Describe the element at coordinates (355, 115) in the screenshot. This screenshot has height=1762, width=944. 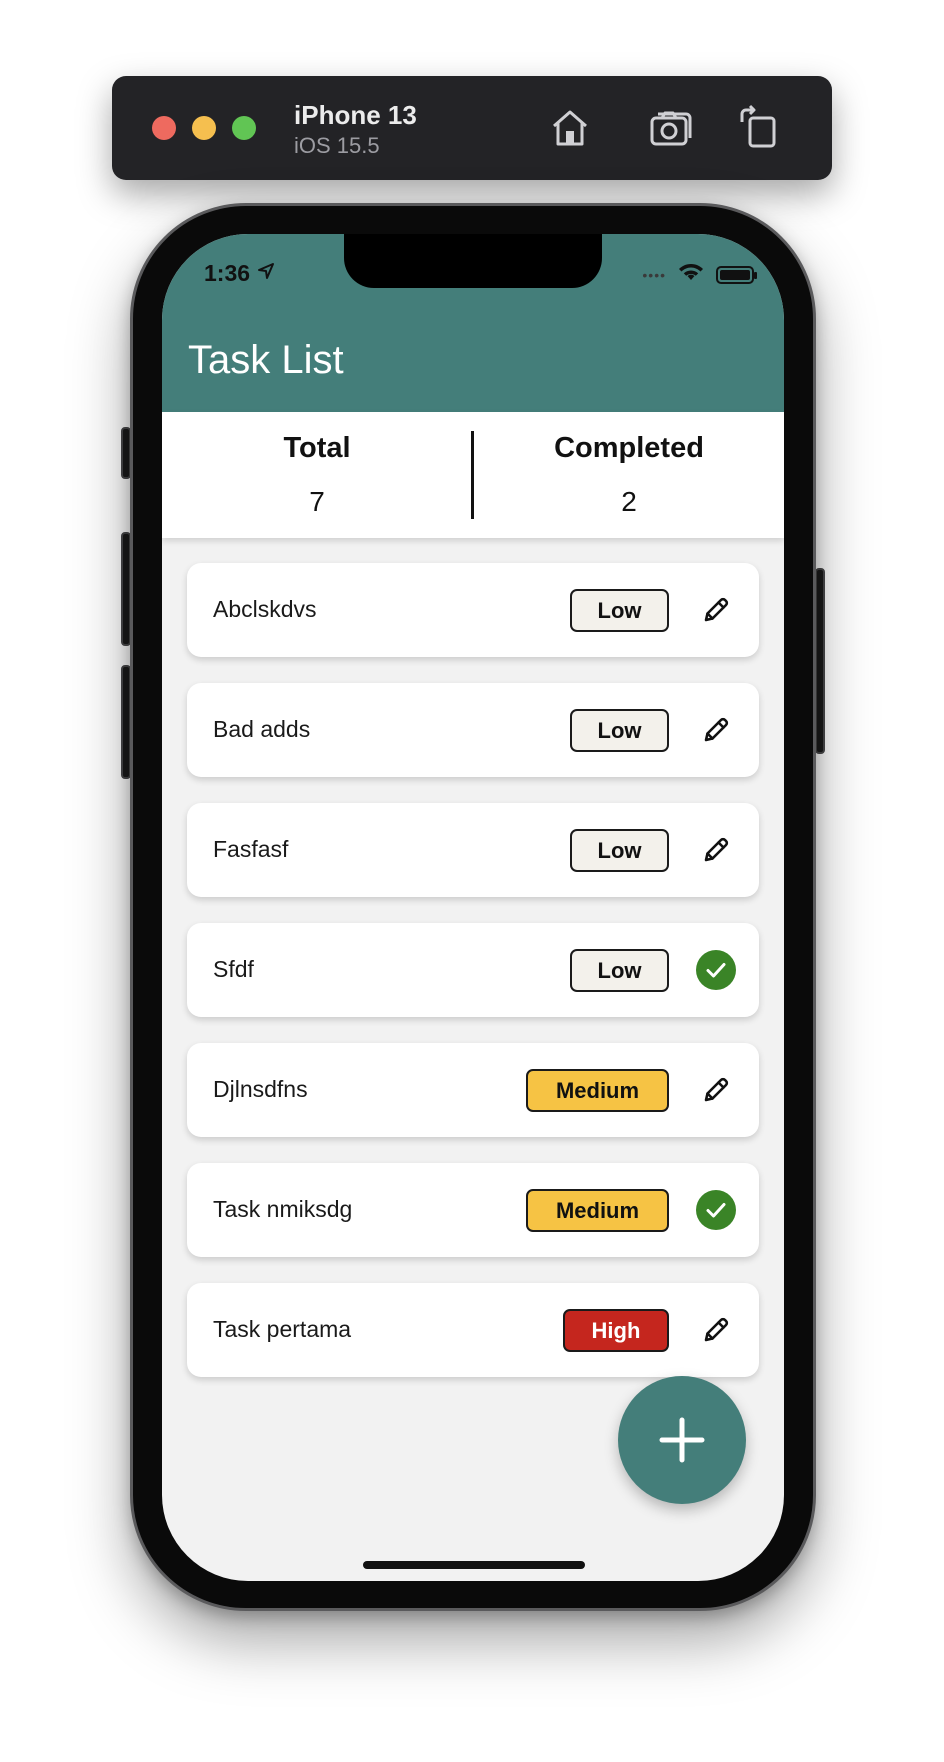
I see `device-name: iPhone 13` at that location.